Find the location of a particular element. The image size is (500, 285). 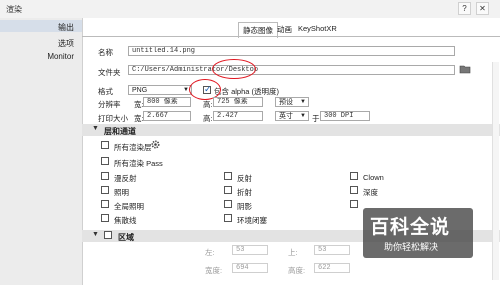

folder-input: C:/Users/Administrator/Desktop is located at coordinates (291, 70).